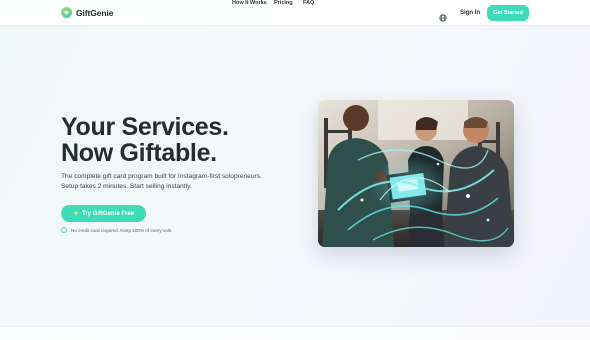 The height and width of the screenshot is (340, 590). What do you see at coordinates (64, 230) in the screenshot?
I see `check-circle-icon` at bounding box center [64, 230].